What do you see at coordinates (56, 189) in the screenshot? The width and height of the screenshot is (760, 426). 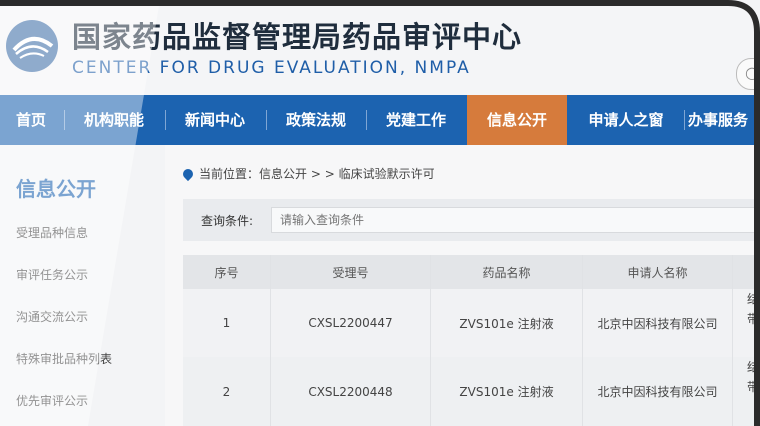 I see `sidebar-title: 信息公开` at bounding box center [56, 189].